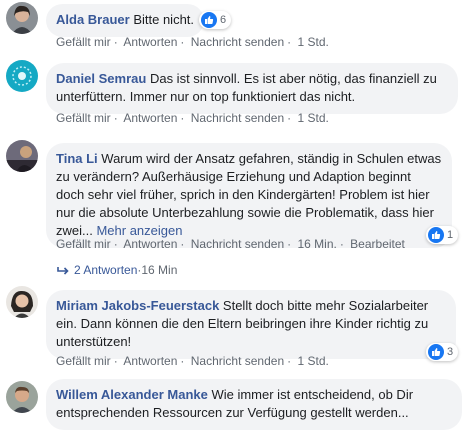  What do you see at coordinates (63, 270) in the screenshot?
I see `reply-arrow-icon` at bounding box center [63, 270].